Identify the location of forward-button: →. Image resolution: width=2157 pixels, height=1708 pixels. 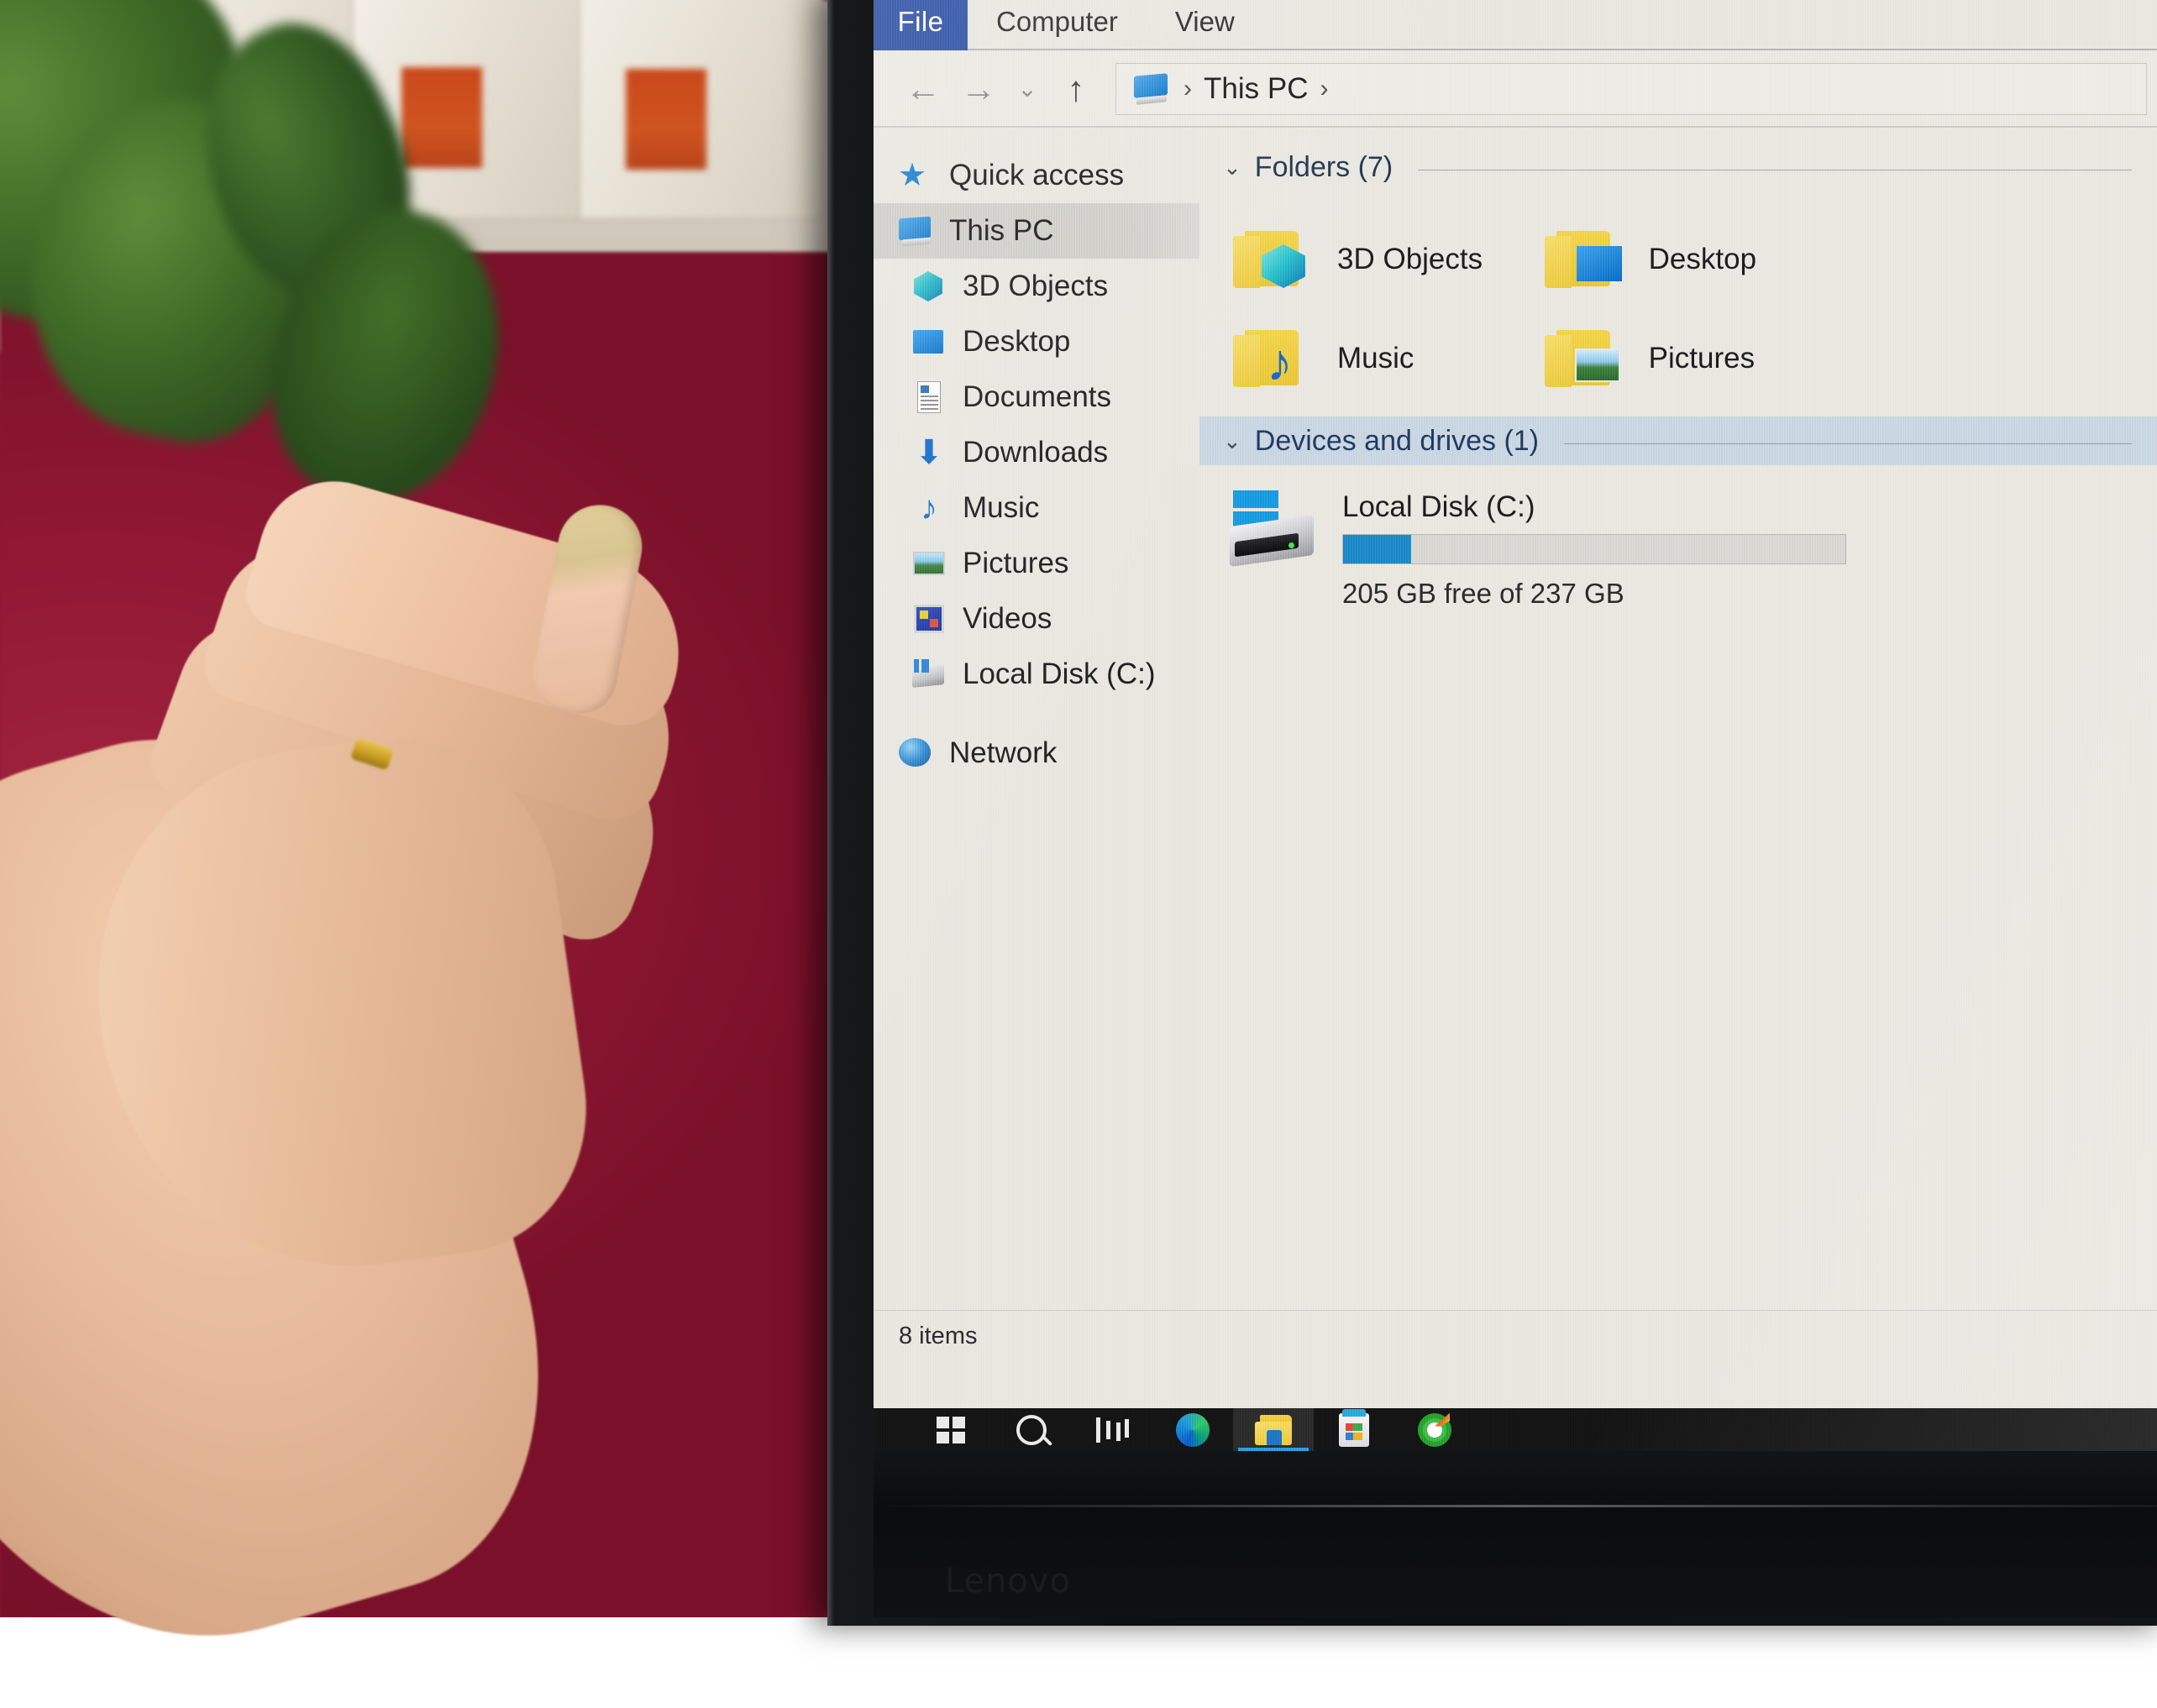
(979, 89).